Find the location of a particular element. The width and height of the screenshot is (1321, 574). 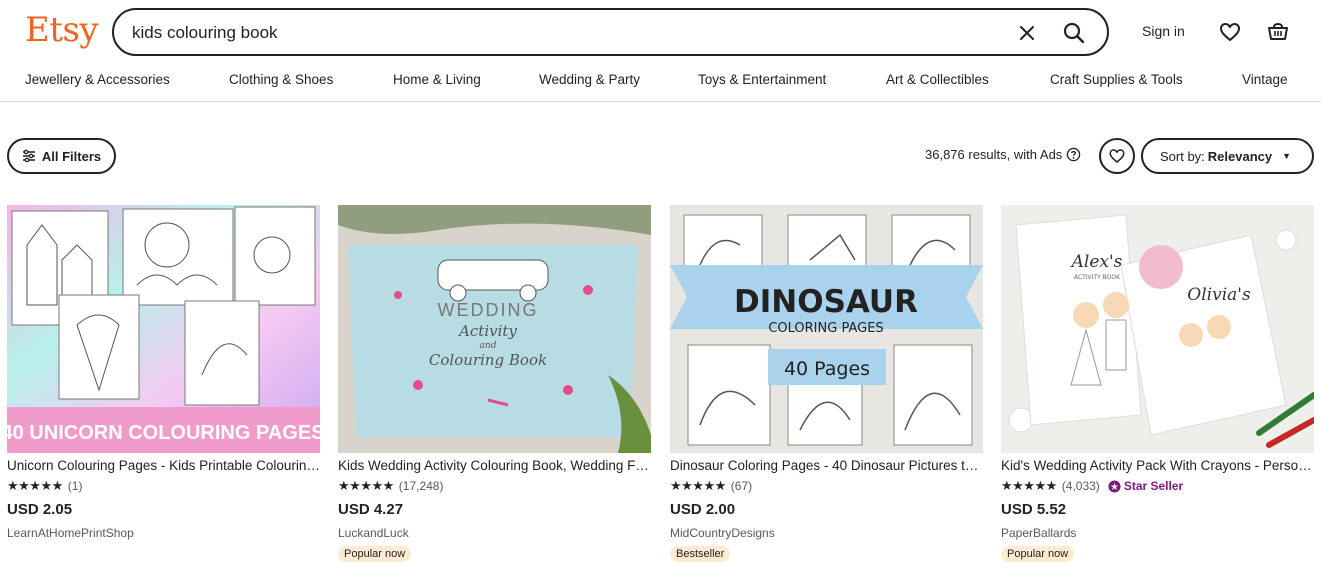

review-count: (1) is located at coordinates (75, 486).